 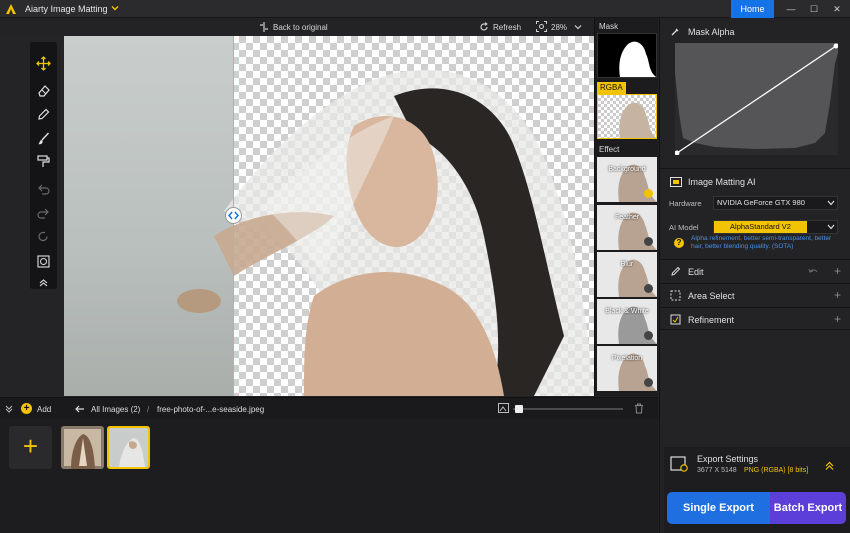 I want to click on export-size: 3677 X 5148, so click(x=717, y=470).